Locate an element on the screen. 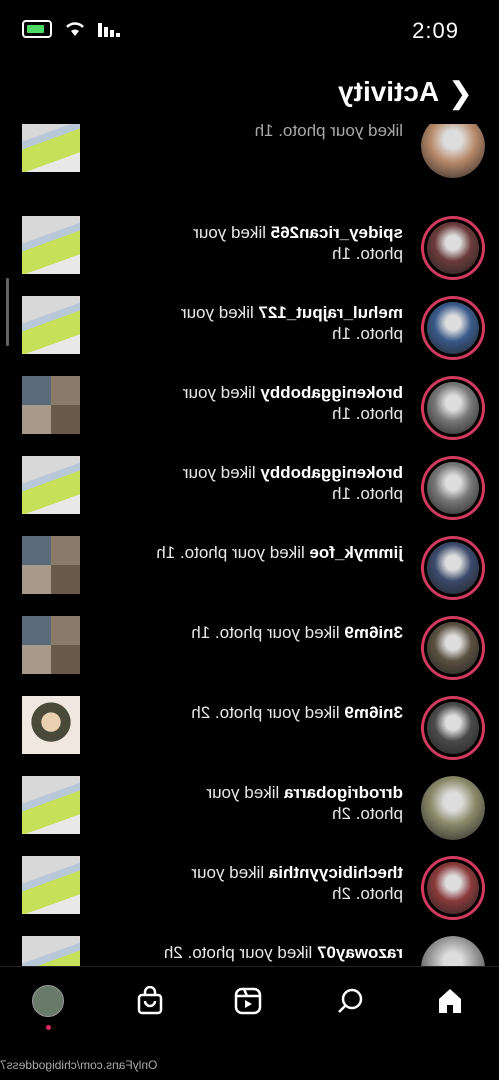 This screenshot has height=1080, width=499. shop-tab is located at coordinates (150, 1001).